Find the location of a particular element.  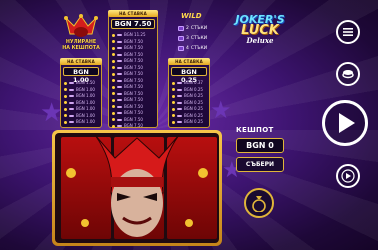

menu-button is located at coordinates (348, 32).